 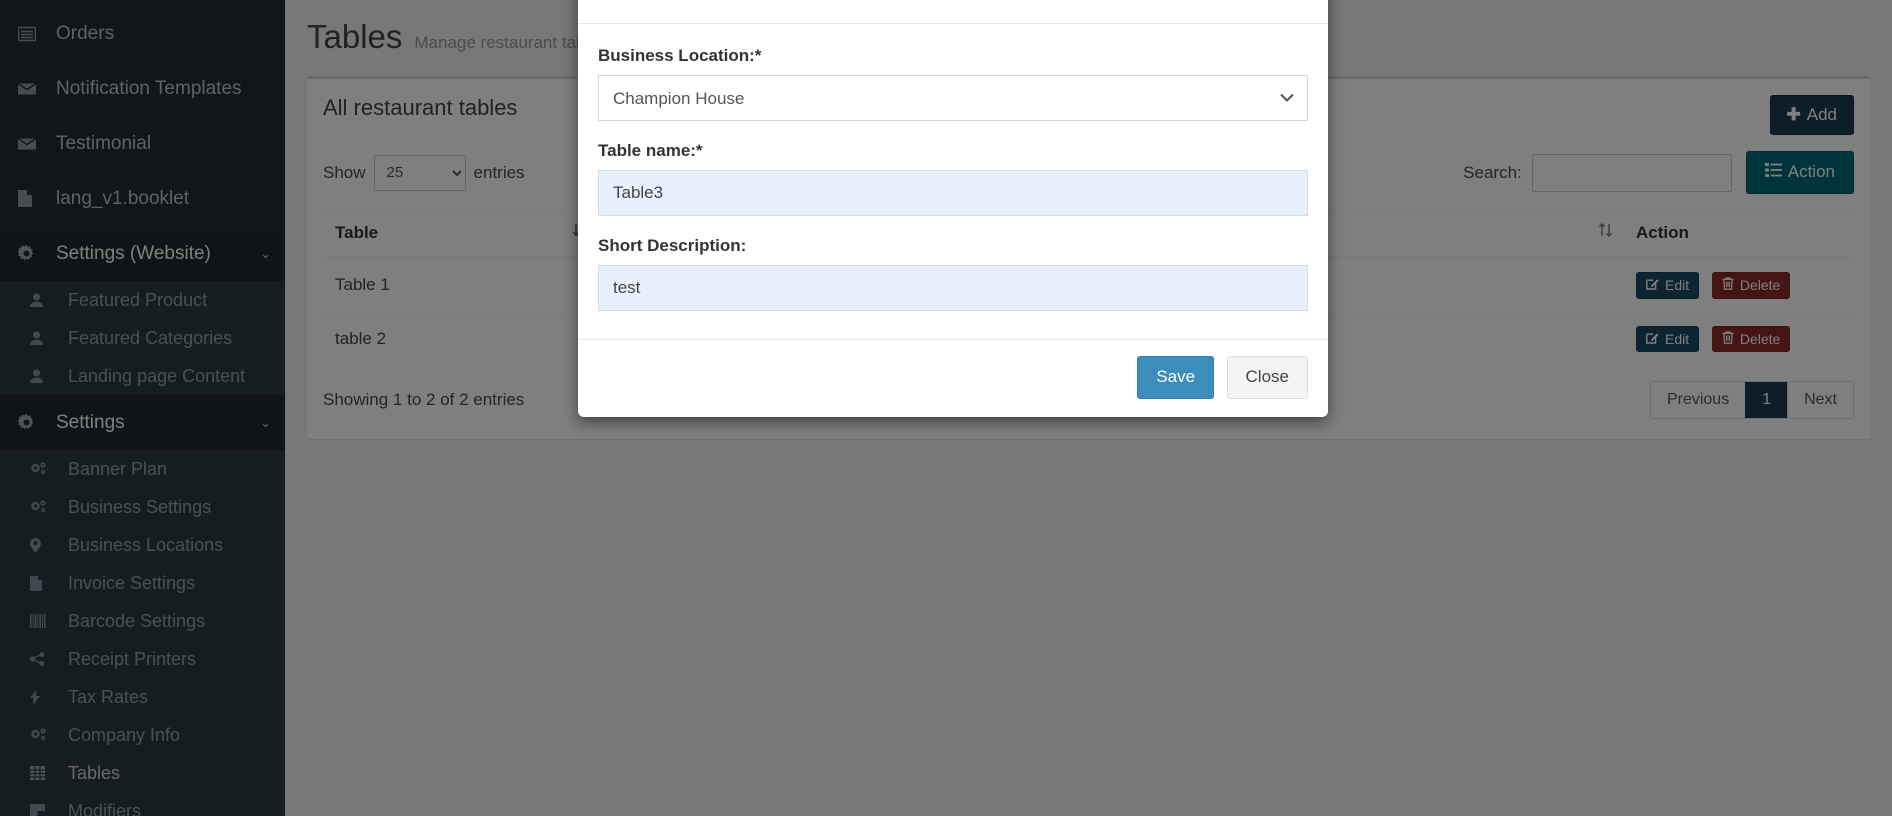 What do you see at coordinates (953, 193) in the screenshot?
I see `table-name-input` at bounding box center [953, 193].